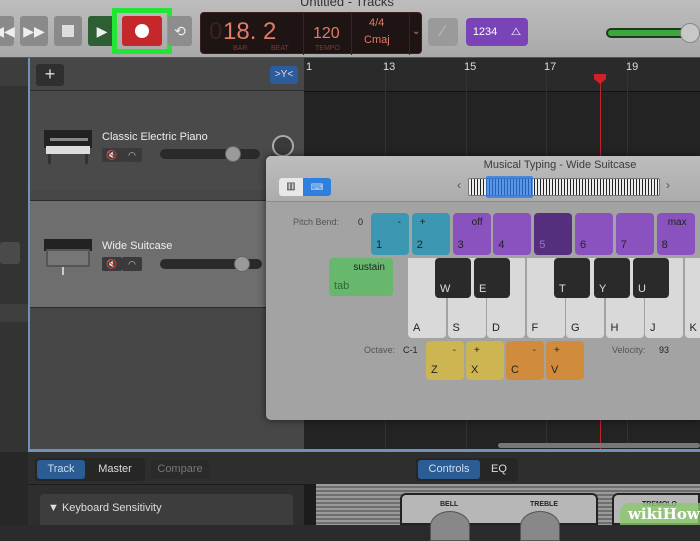 The height and width of the screenshot is (541, 700). What do you see at coordinates (540, 526) in the screenshot?
I see `treble-knob` at bounding box center [540, 526].